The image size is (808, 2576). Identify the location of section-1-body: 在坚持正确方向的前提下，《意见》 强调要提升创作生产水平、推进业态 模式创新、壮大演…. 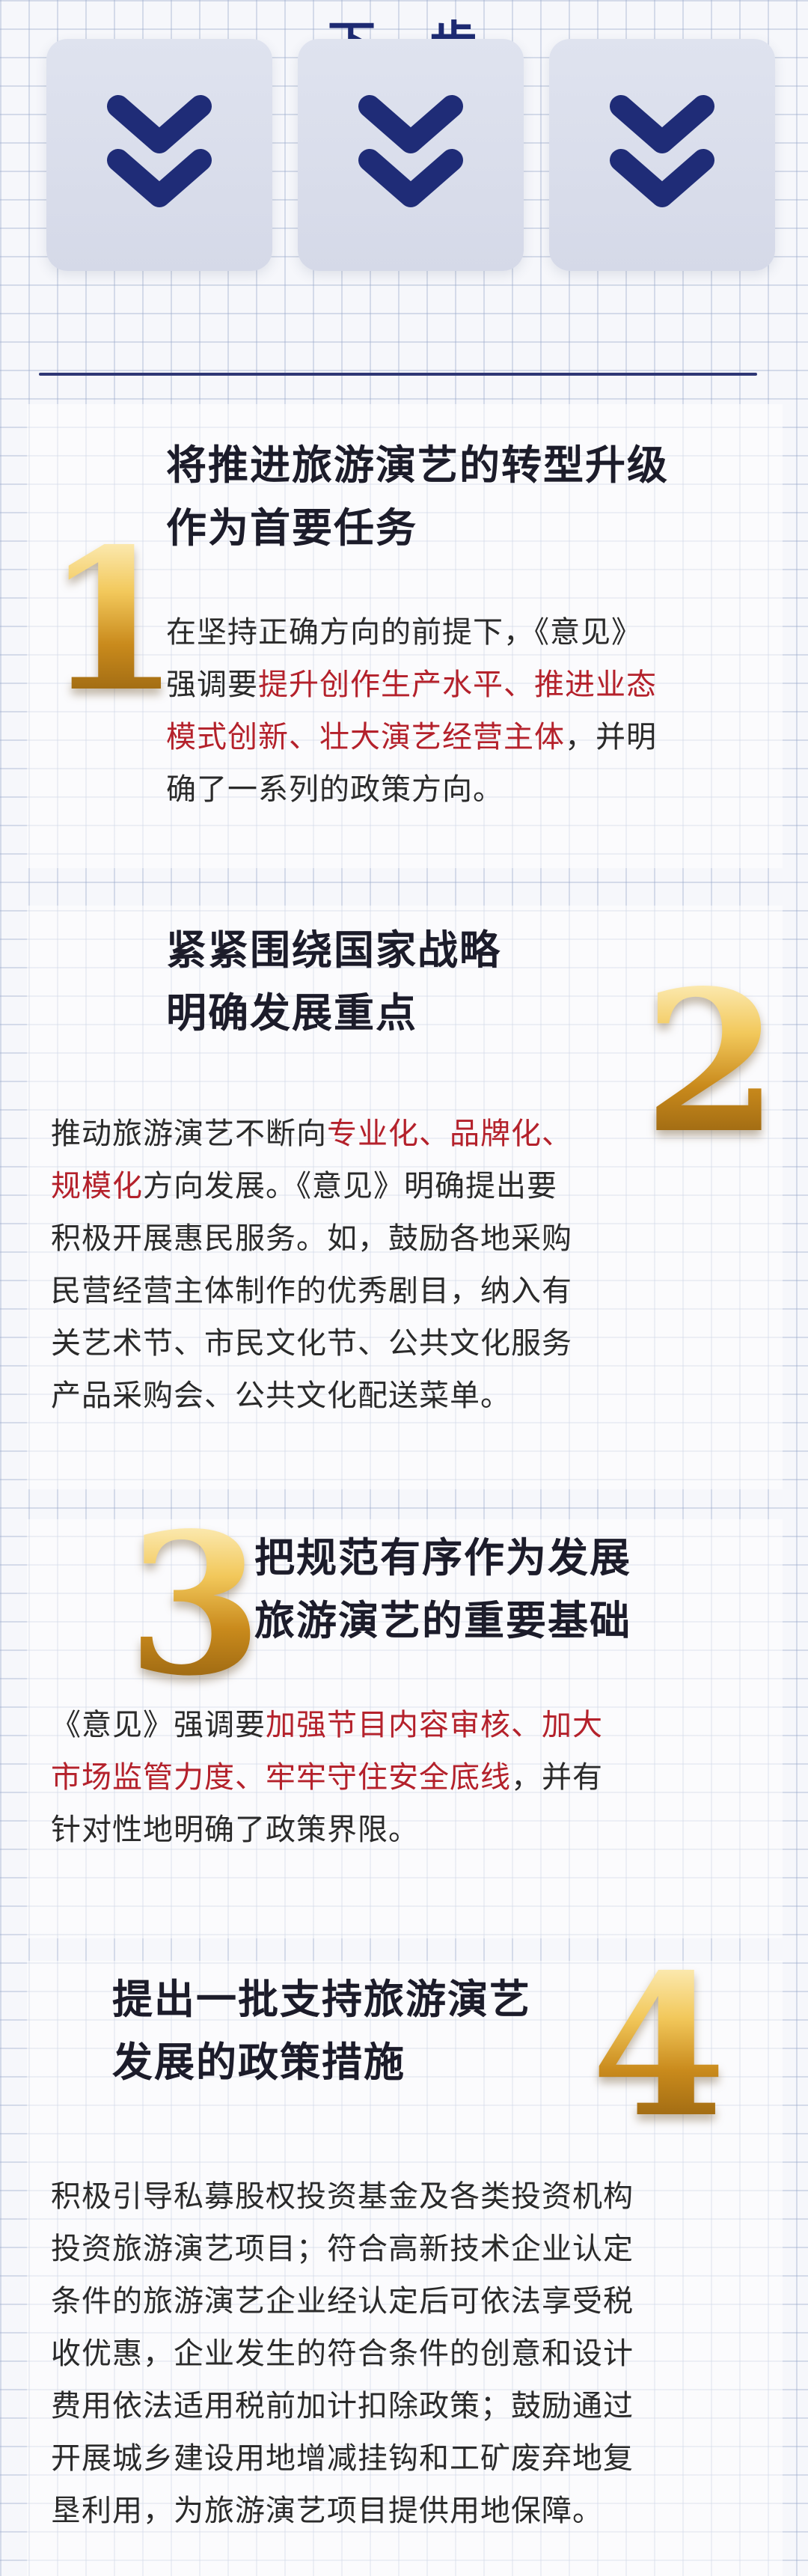
(411, 711).